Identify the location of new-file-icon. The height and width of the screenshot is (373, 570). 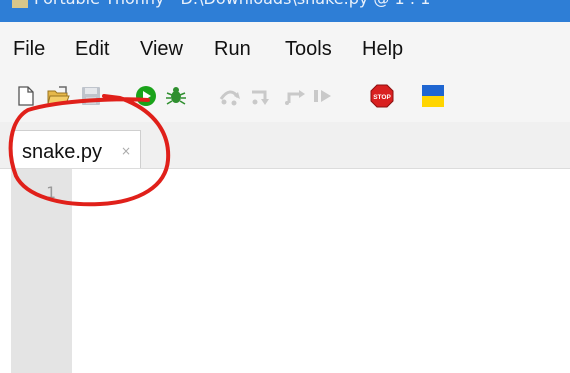
(26, 96).